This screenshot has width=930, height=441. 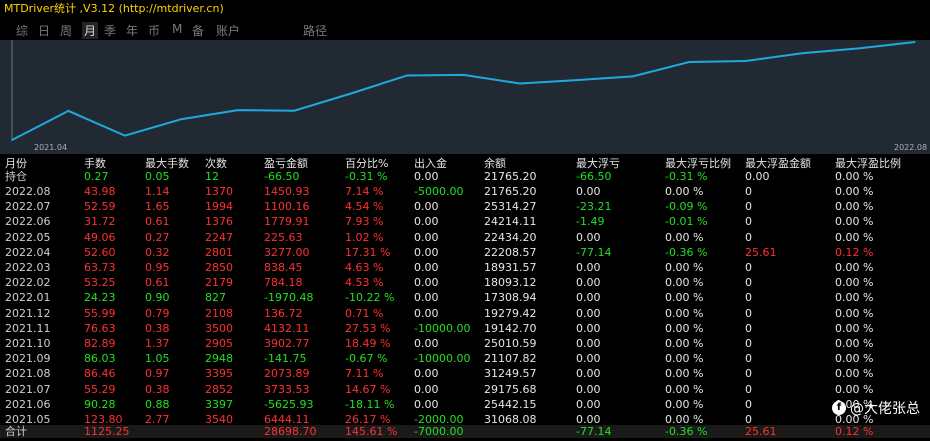 What do you see at coordinates (157, 176) in the screenshot?
I see `table-cell: 0.05` at bounding box center [157, 176].